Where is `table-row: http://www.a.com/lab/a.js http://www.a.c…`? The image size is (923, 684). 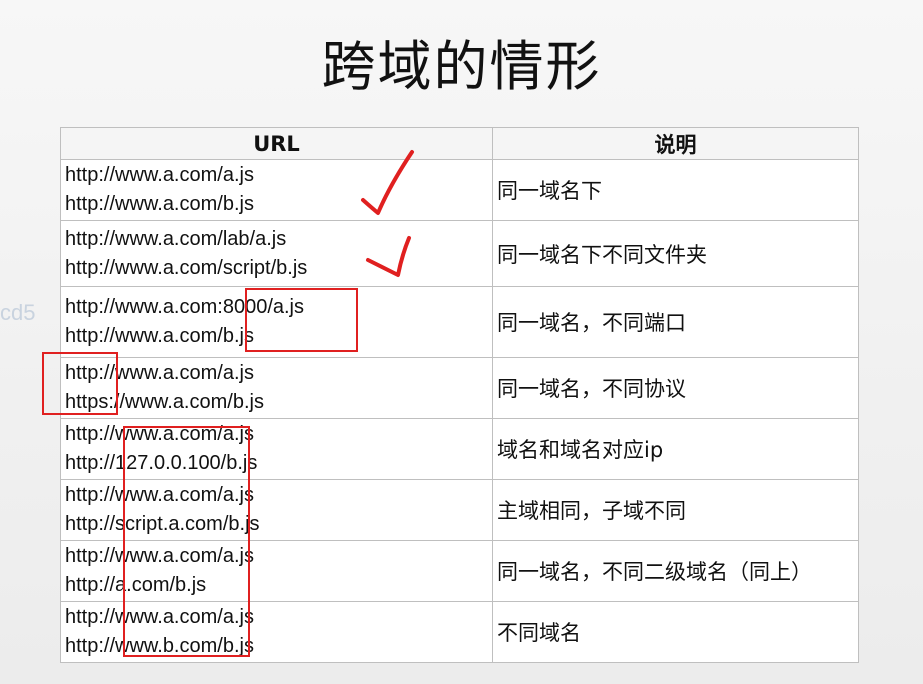 table-row: http://www.a.com/lab/a.js http://www.a.c… is located at coordinates (459, 253).